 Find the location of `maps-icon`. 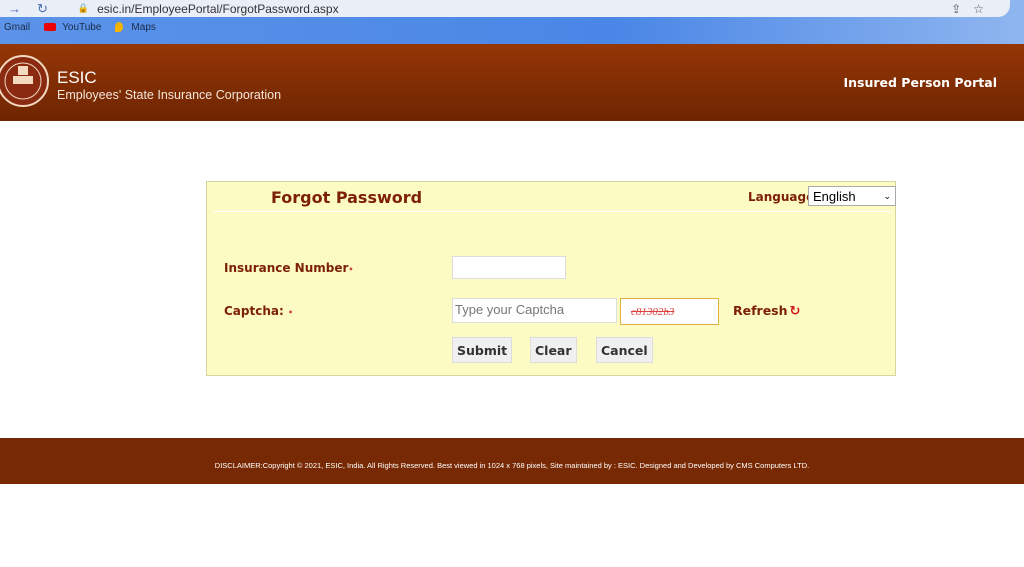

maps-icon is located at coordinates (119, 27).